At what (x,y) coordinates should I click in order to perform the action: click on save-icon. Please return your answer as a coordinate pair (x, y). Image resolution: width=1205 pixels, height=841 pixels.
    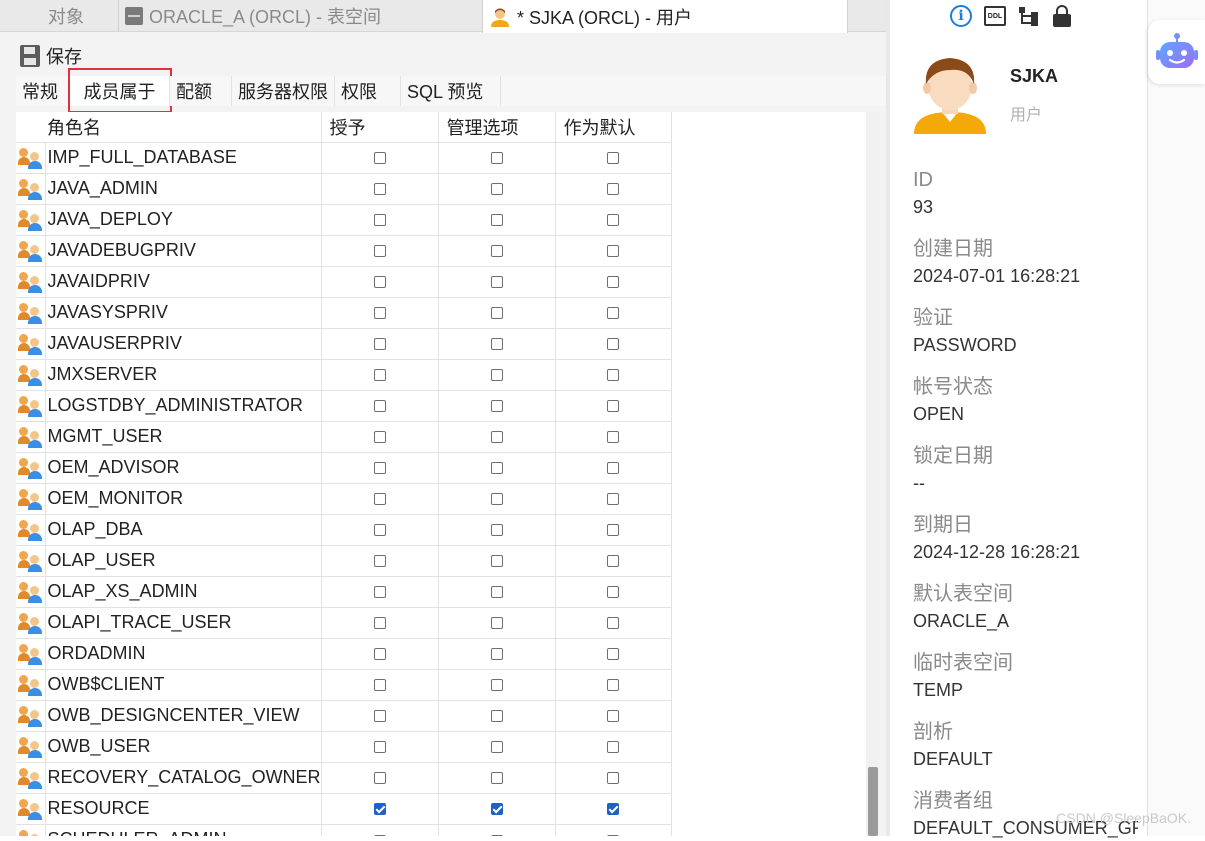
    Looking at the image, I should click on (30, 56).